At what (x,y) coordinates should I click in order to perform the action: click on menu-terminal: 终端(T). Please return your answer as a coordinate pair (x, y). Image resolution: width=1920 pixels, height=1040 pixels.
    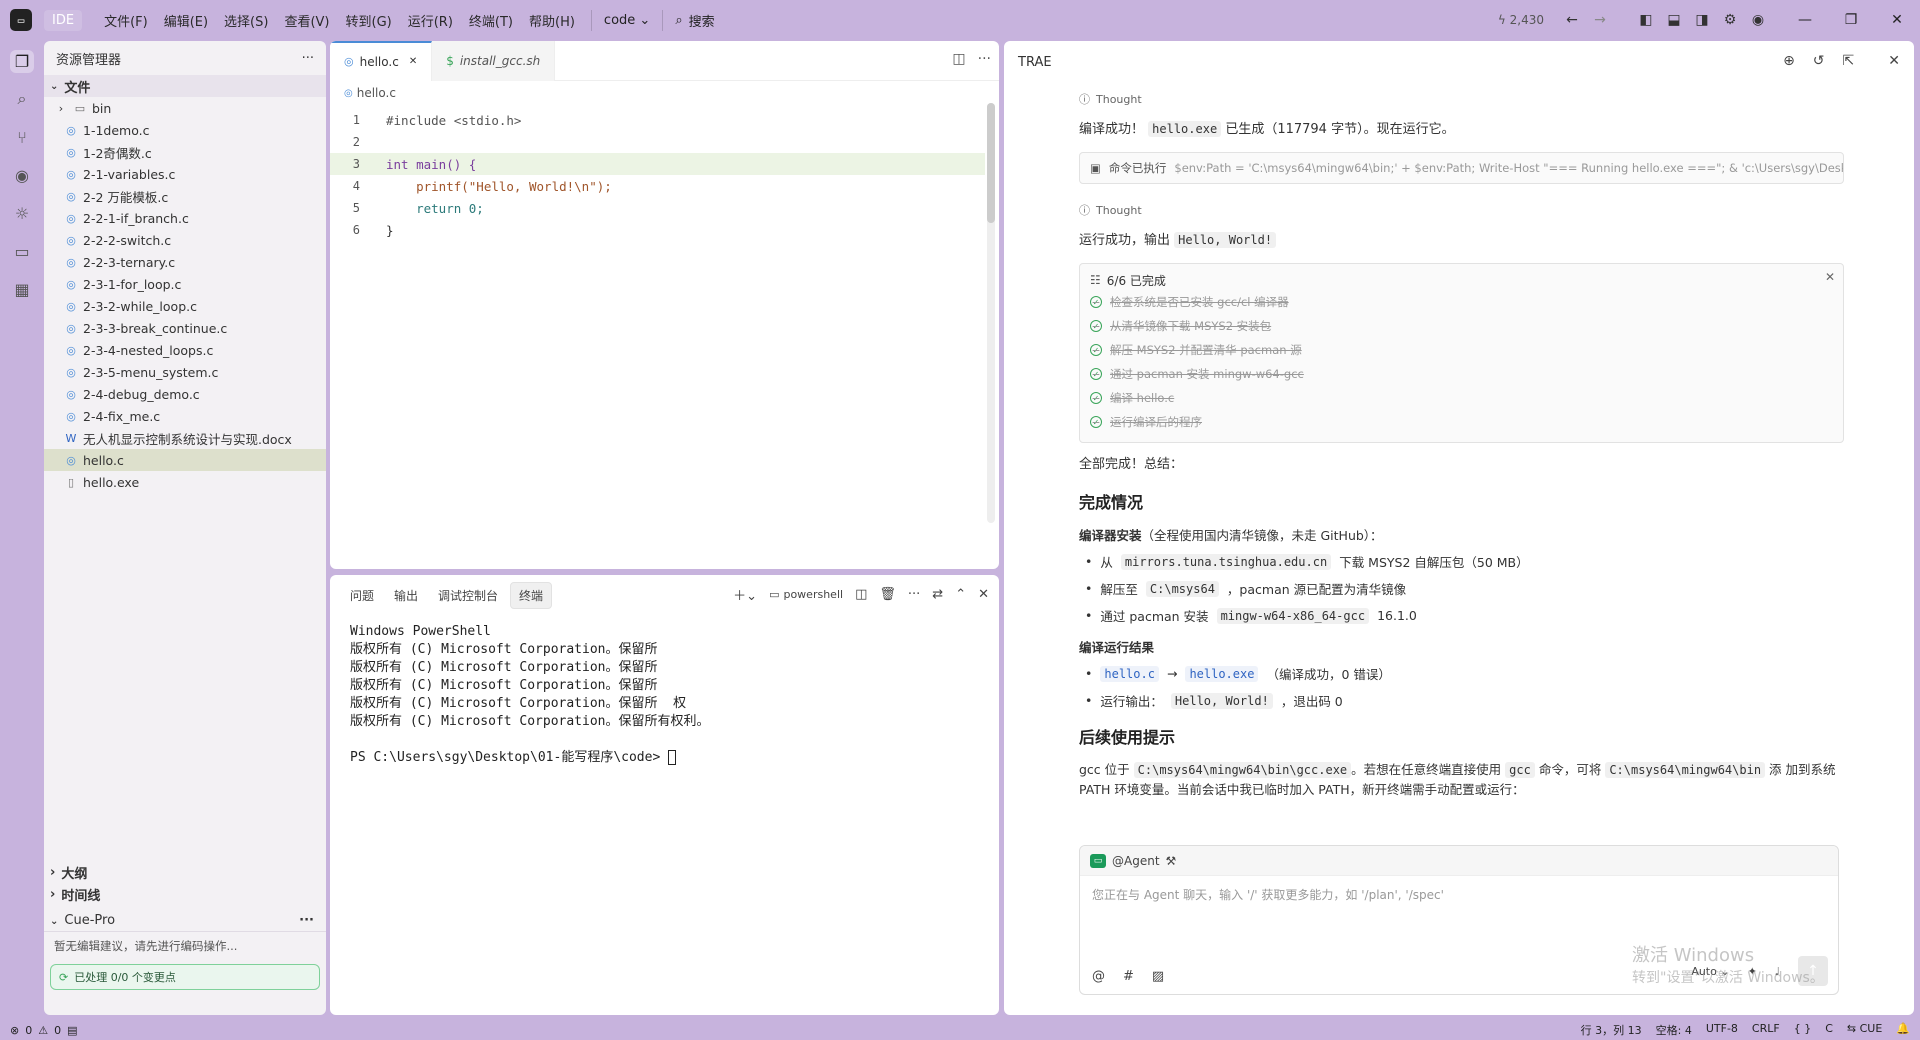
    Looking at the image, I should click on (491, 20).